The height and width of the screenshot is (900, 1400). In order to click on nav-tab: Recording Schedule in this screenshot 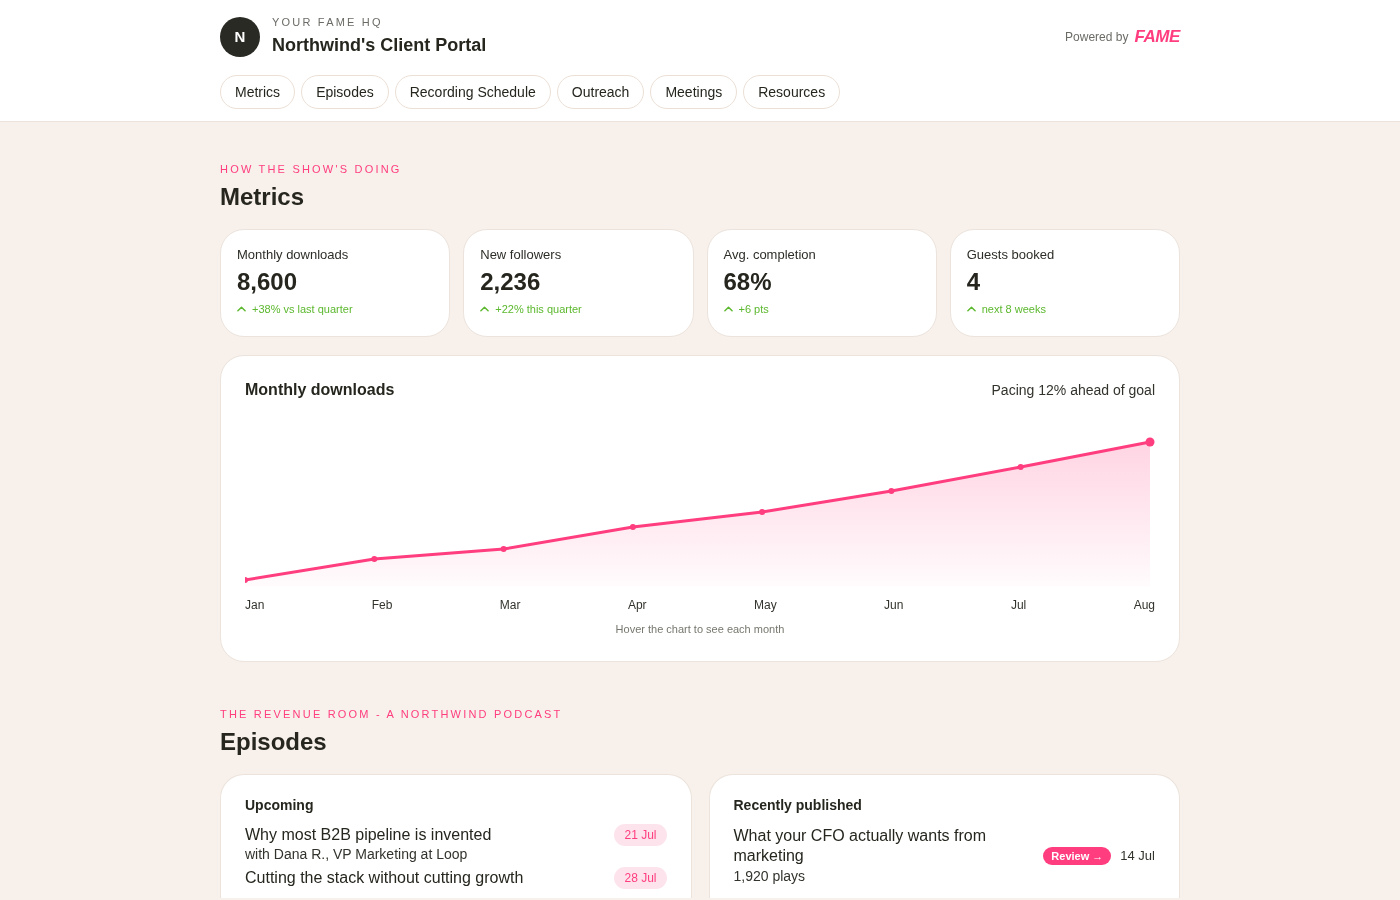, I will do `click(472, 92)`.